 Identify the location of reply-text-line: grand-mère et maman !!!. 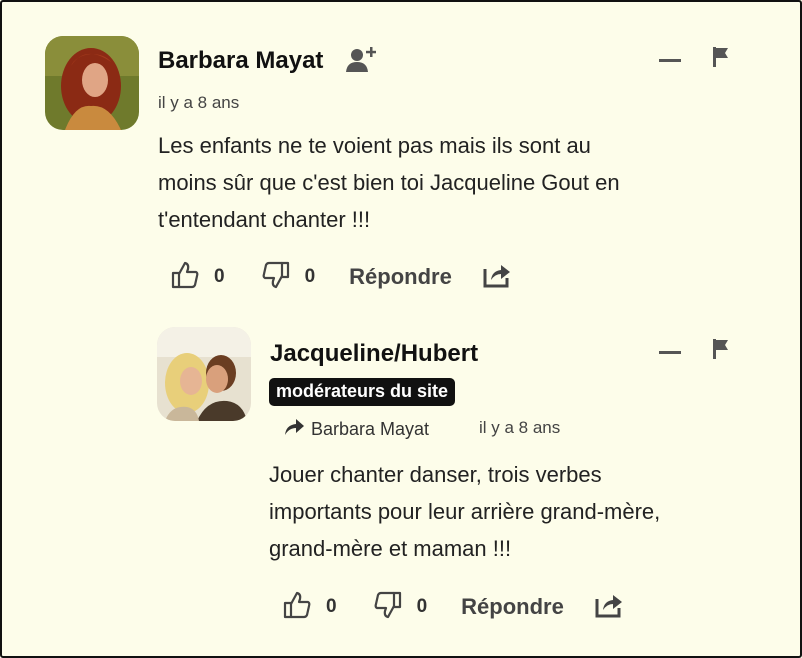
(390, 548).